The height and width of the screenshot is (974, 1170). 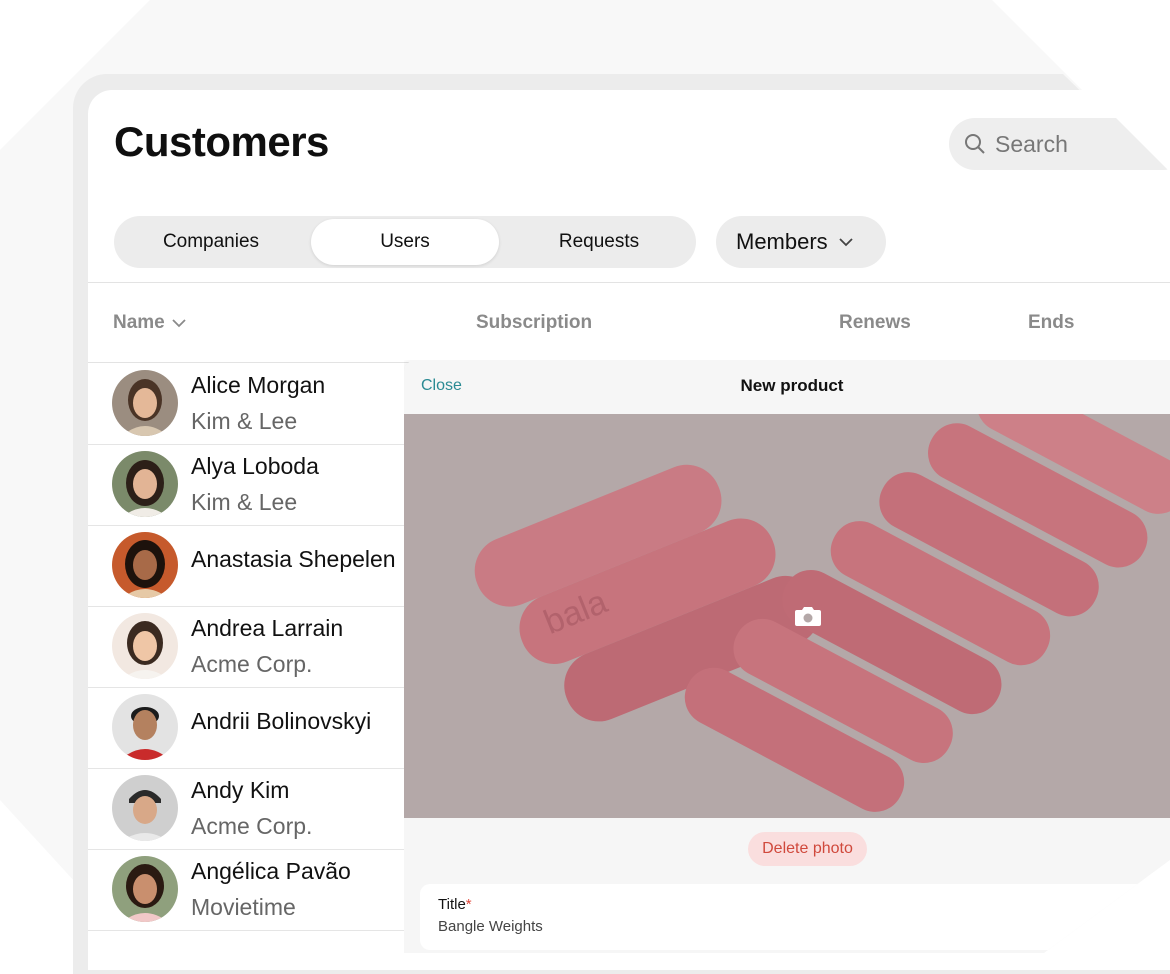 What do you see at coordinates (258, 385) in the screenshot?
I see `row-name: Alice Morgan` at bounding box center [258, 385].